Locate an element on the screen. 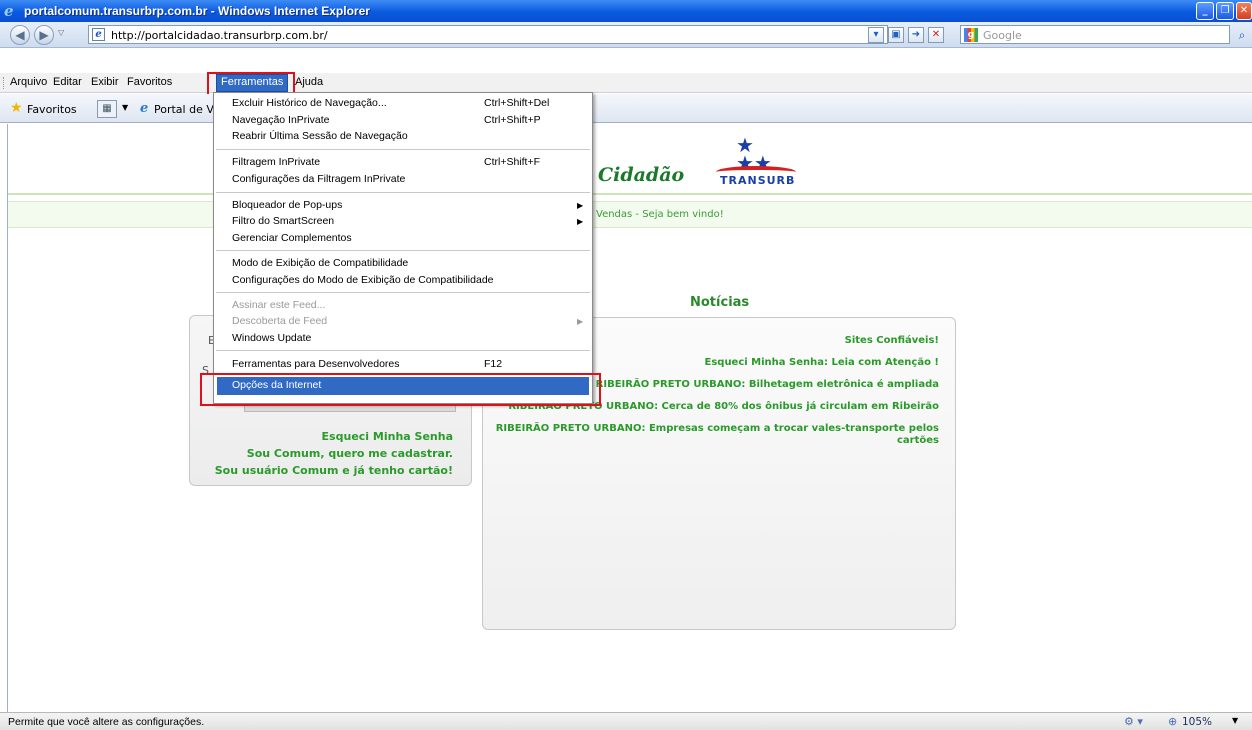  menu-item-filtro-smartscreen: Filtro do SmartScreen is located at coordinates (283, 221).